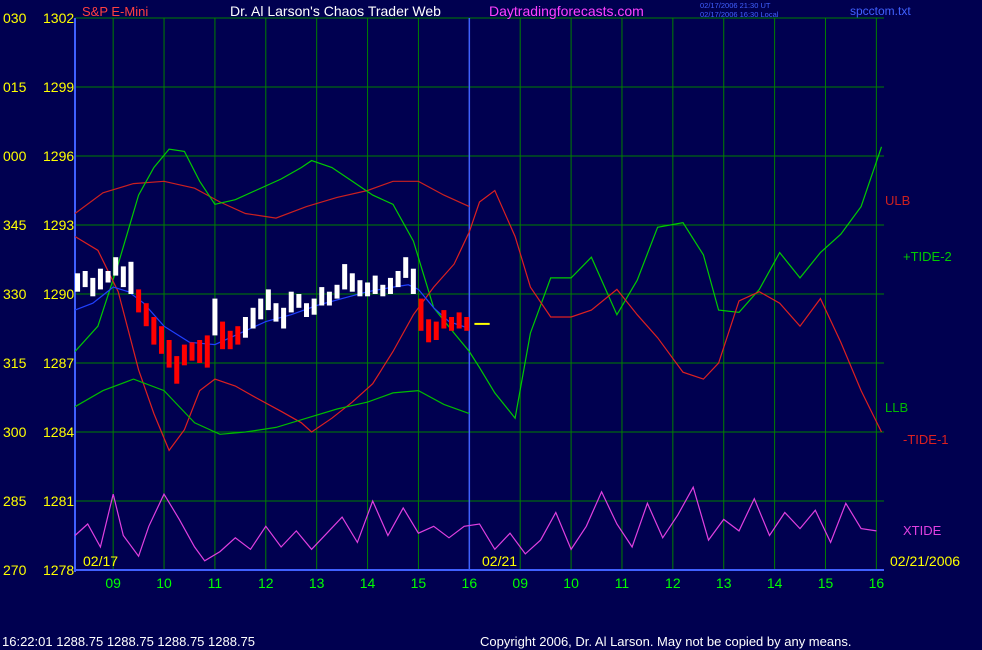  Describe the element at coordinates (15, 501) in the screenshot. I see `angle-tick-label: 285` at that location.